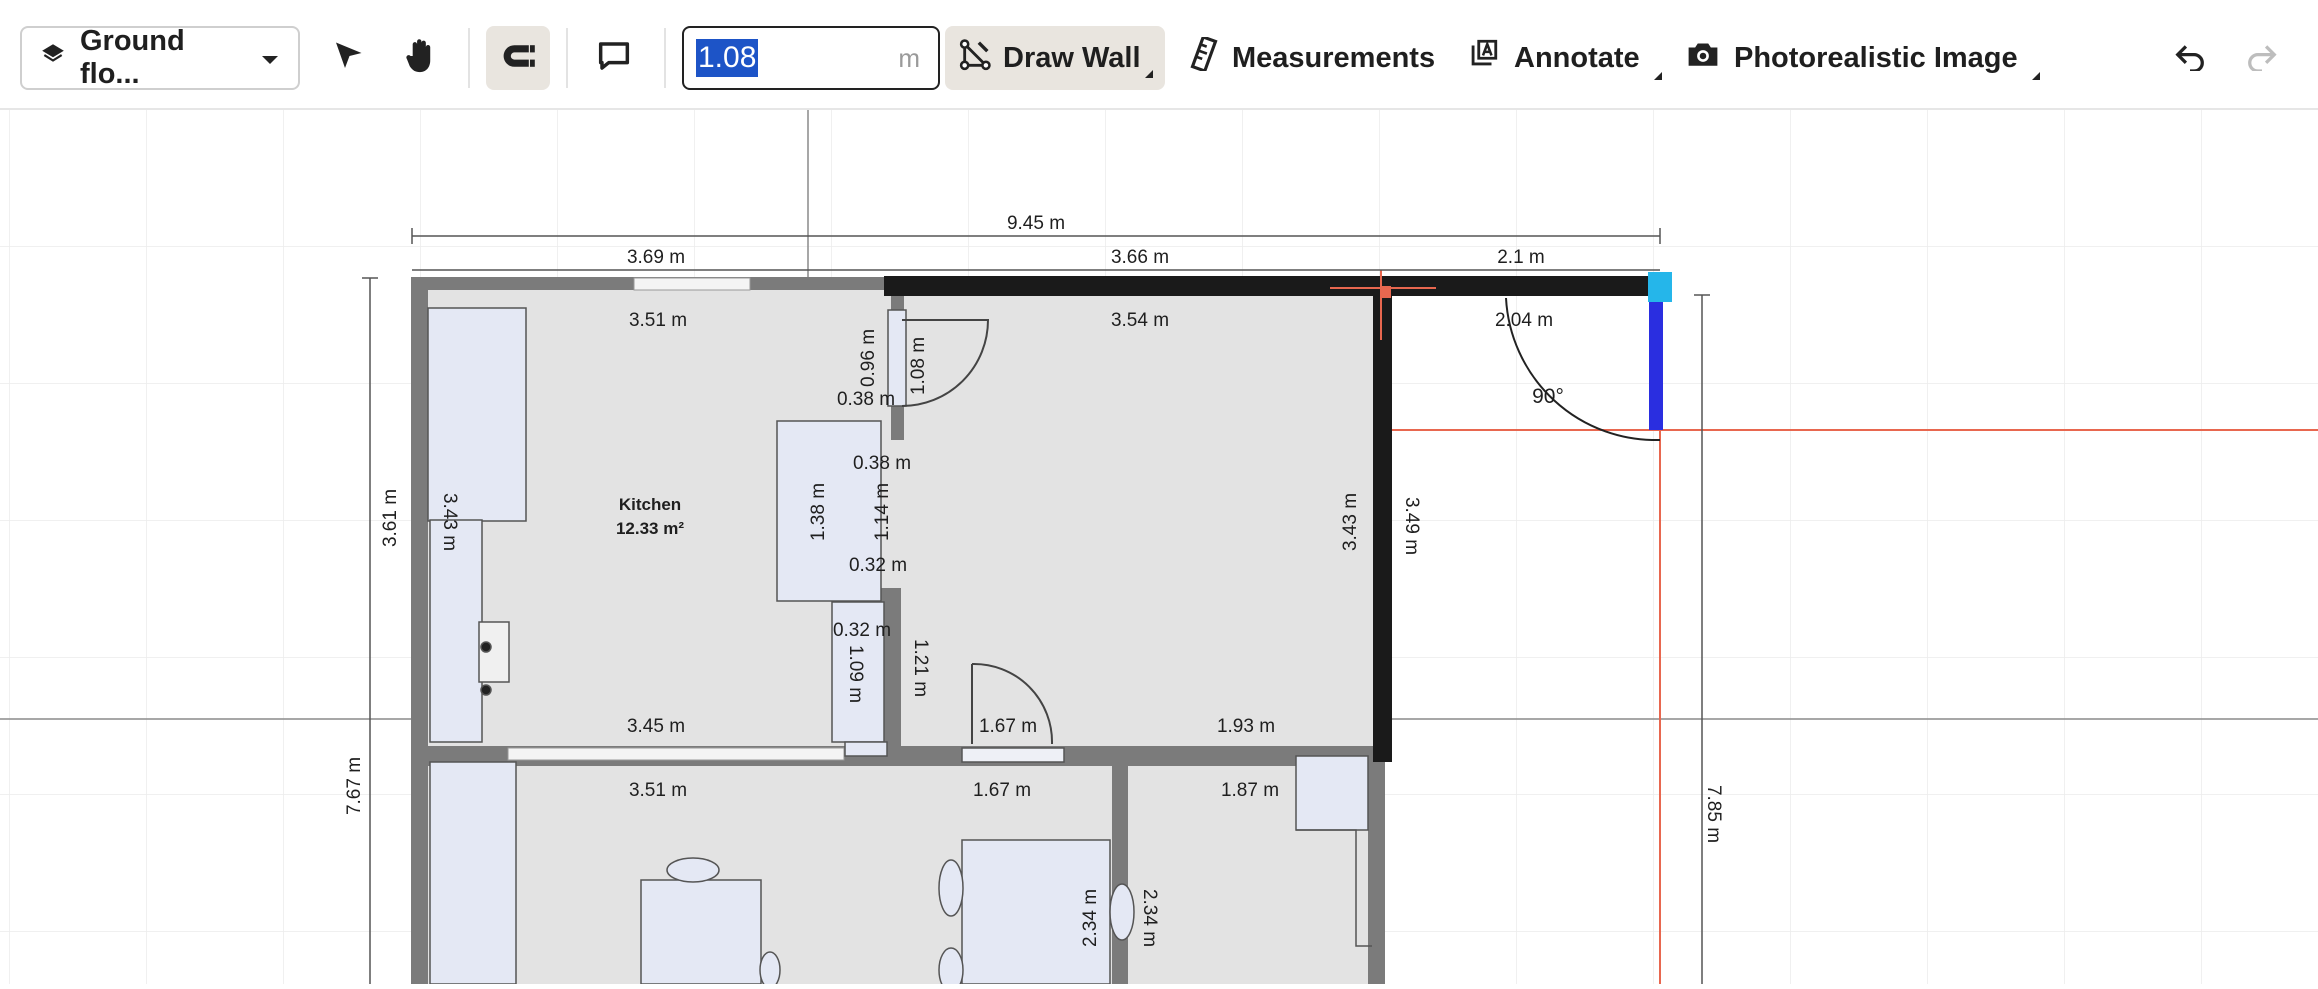 The width and height of the screenshot is (2318, 989). I want to click on annotate-label: Annotate, so click(1577, 57).